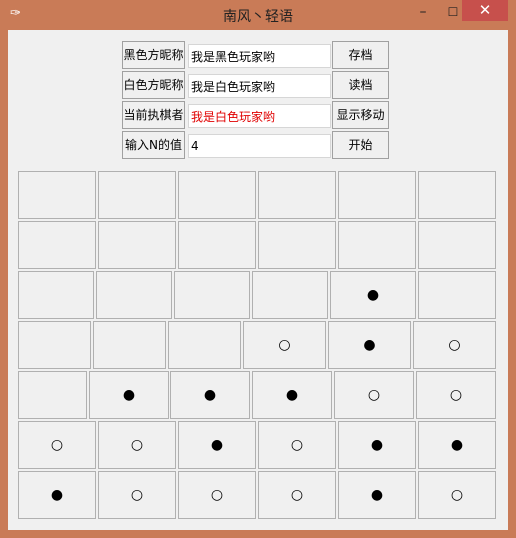  I want to click on board-cell-r5-c2: ●, so click(217, 445).